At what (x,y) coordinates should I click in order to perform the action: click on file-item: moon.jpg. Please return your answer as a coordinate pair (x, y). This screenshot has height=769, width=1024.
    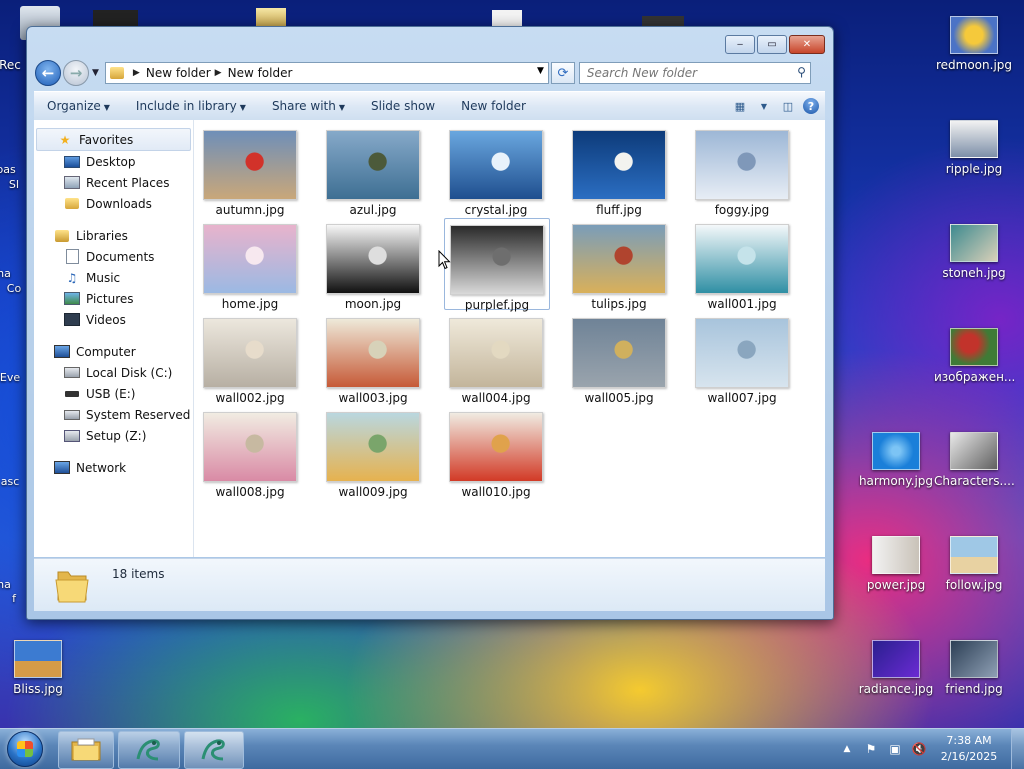
    Looking at the image, I should click on (373, 264).